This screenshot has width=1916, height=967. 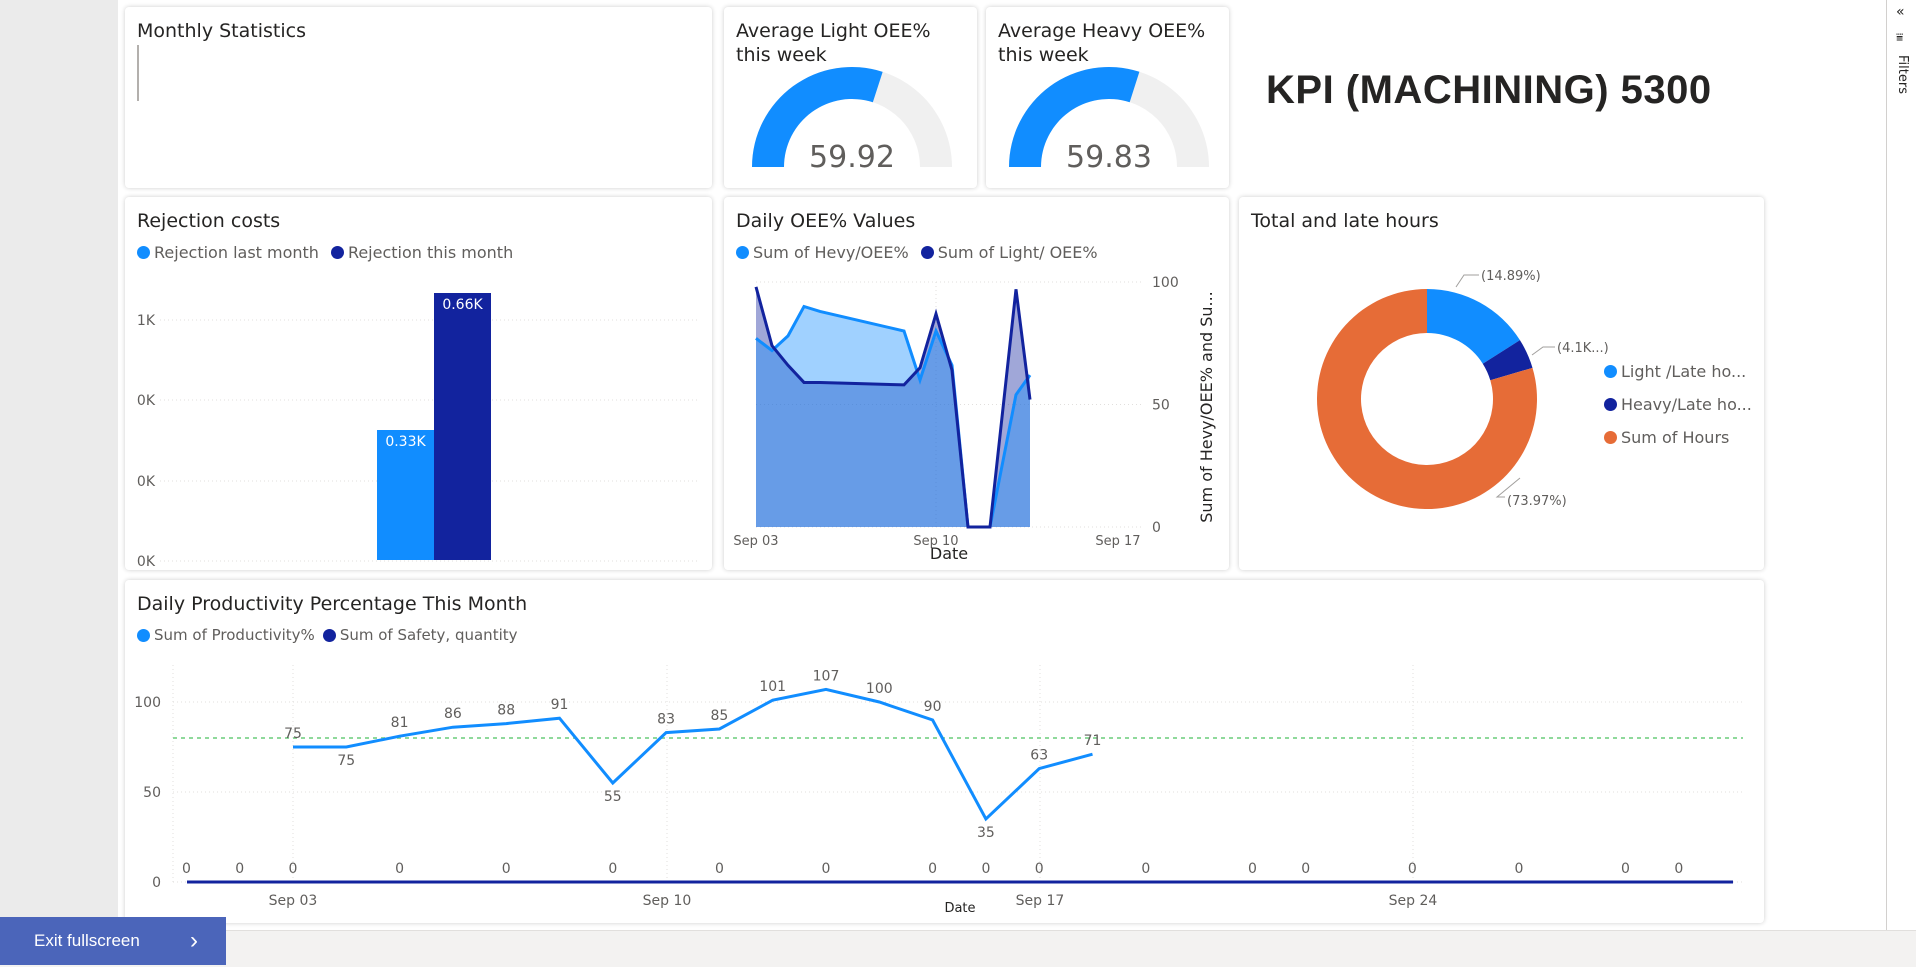 I want to click on data-label-productivity: 90, so click(x=933, y=707).